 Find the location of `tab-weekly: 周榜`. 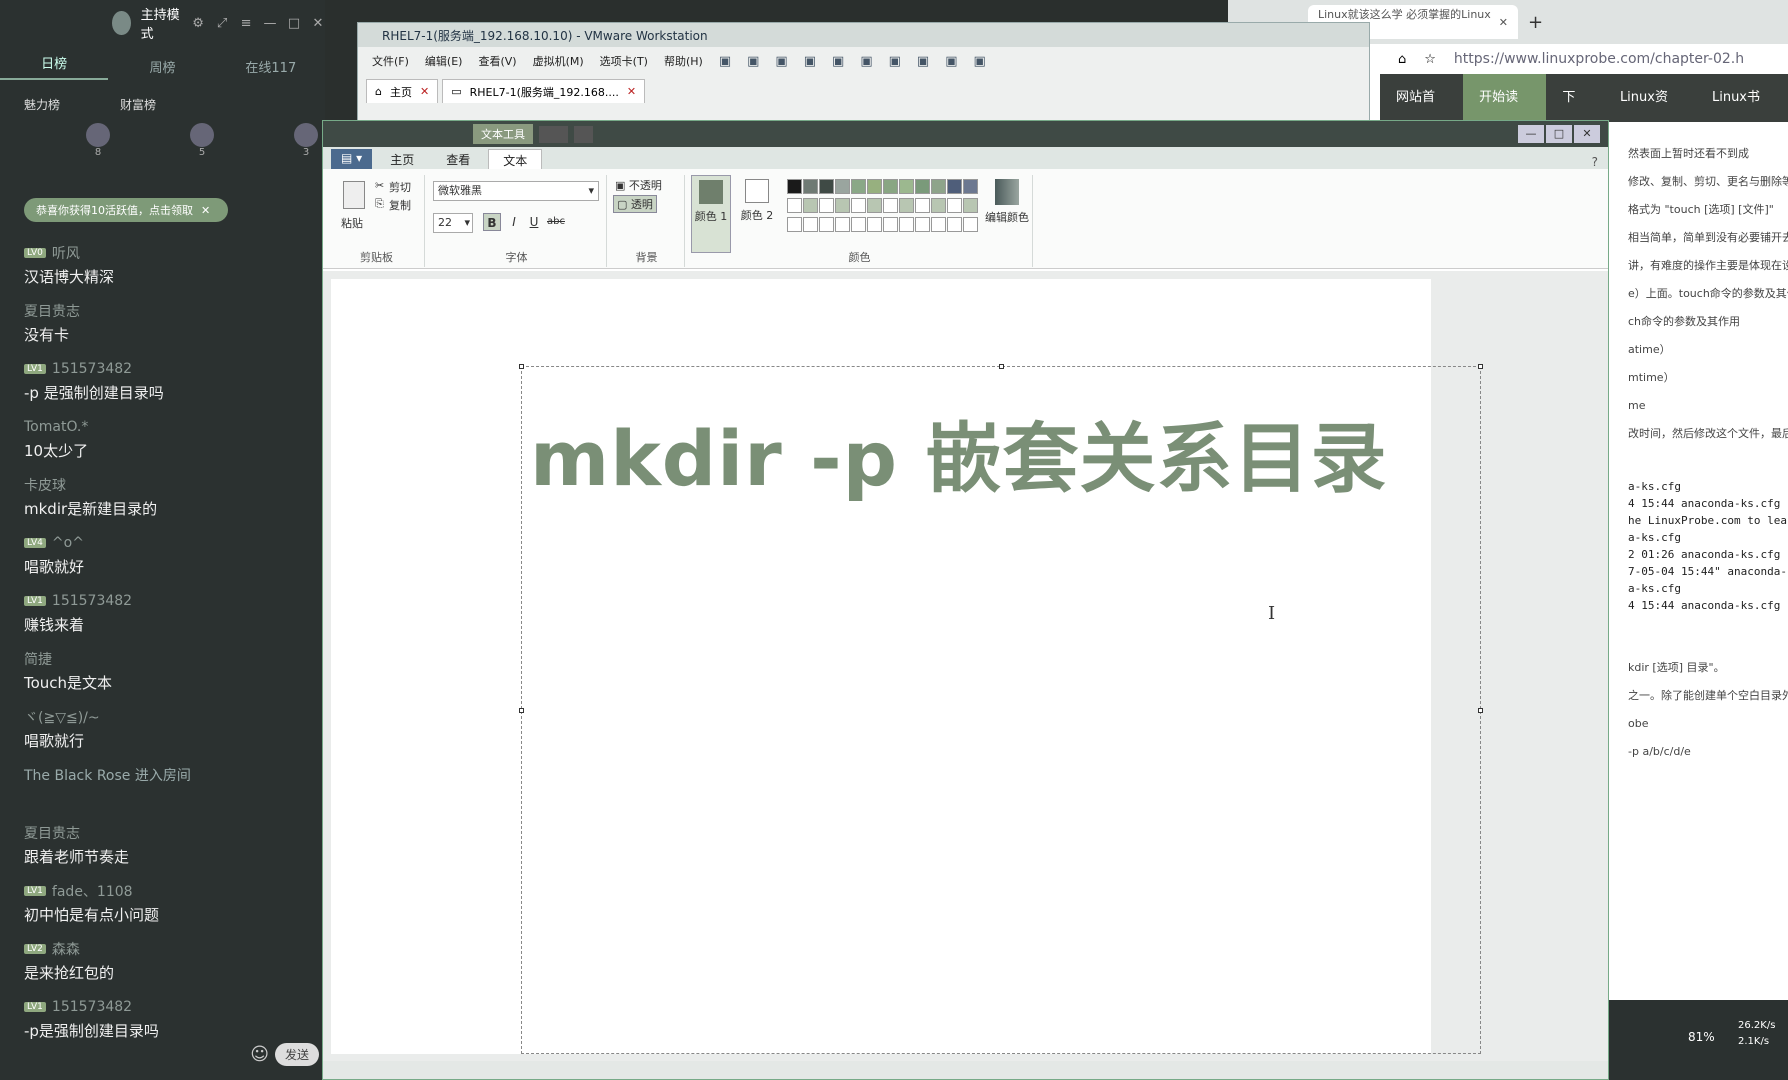

tab-weekly: 周榜 is located at coordinates (162, 66).